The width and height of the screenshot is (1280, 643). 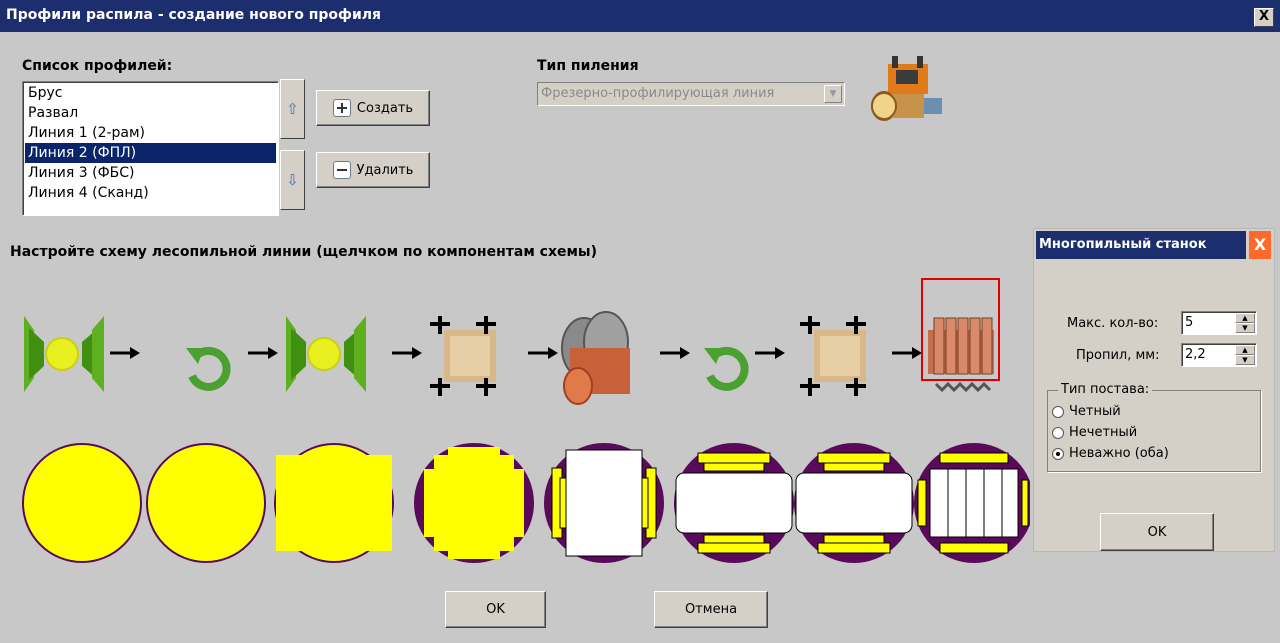 What do you see at coordinates (1264, 17) in the screenshot?
I see `close-button: X` at bounding box center [1264, 17].